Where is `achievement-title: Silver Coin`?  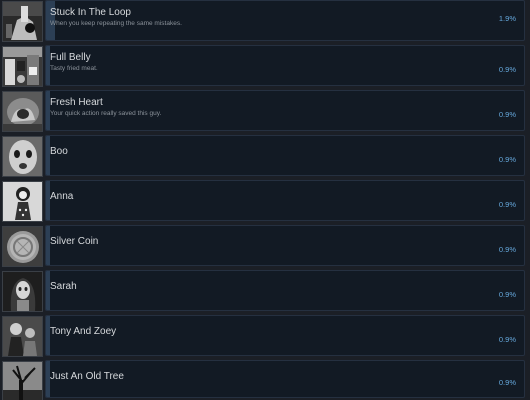
achievement-title: Silver Coin is located at coordinates (74, 241).